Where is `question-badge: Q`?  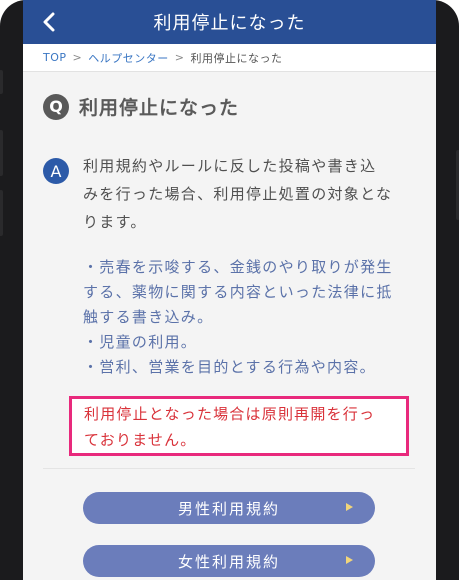
question-badge: Q is located at coordinates (56, 106).